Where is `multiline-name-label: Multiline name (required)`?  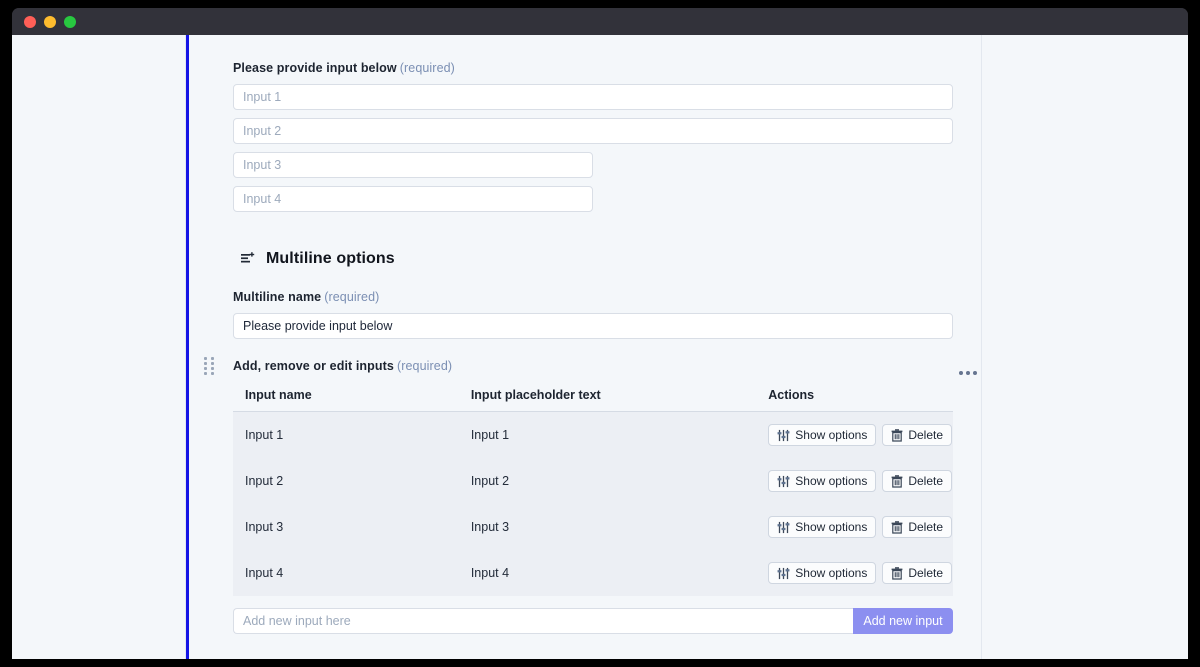 multiline-name-label: Multiline name (required) is located at coordinates (593, 297).